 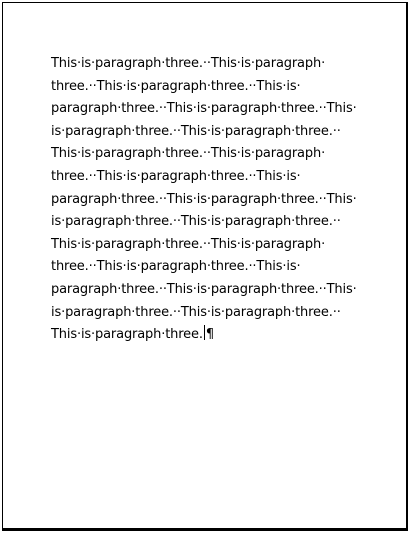 What do you see at coordinates (204, 333) in the screenshot?
I see `text-cursor` at bounding box center [204, 333].